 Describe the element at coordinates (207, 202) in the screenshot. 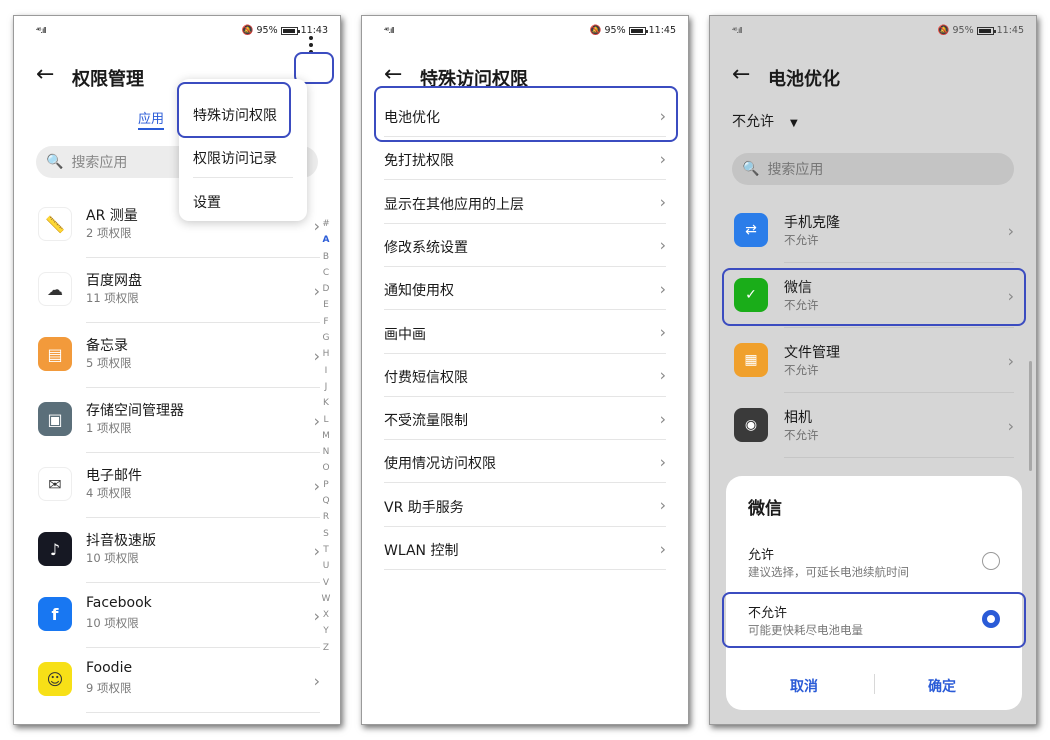

I see `menu-item-settings: 设置` at that location.